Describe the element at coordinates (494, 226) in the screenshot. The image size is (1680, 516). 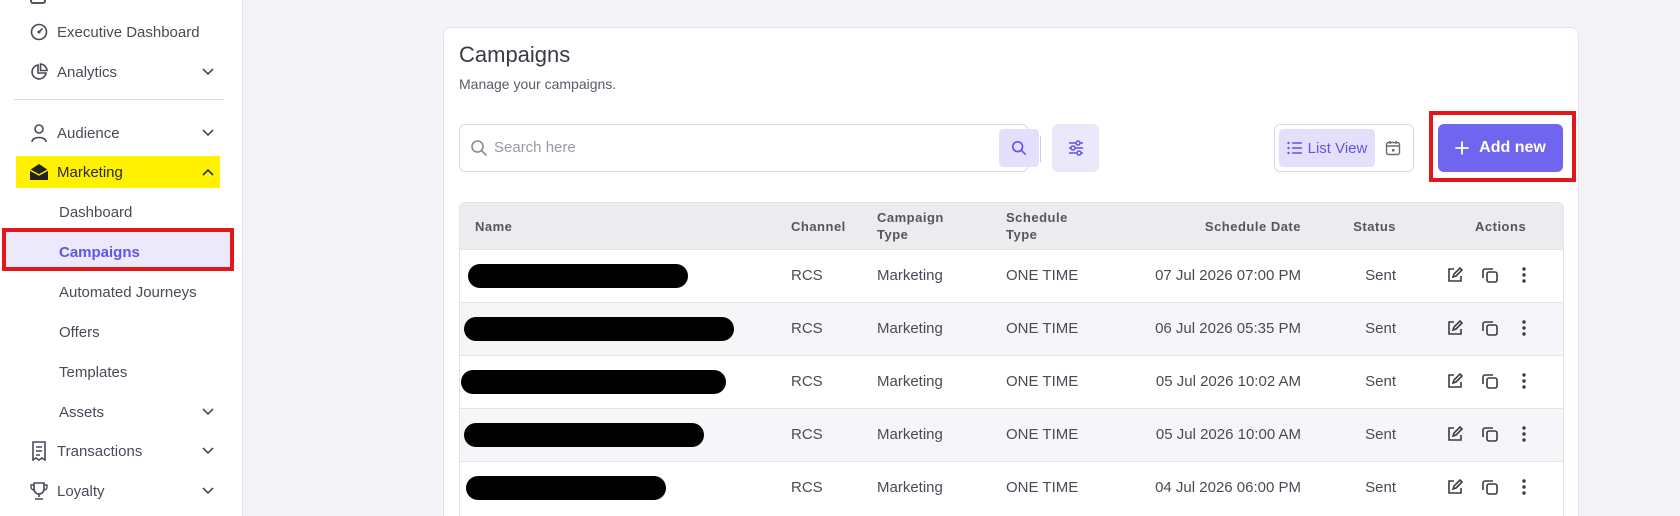
I see `col-name: Name` at that location.